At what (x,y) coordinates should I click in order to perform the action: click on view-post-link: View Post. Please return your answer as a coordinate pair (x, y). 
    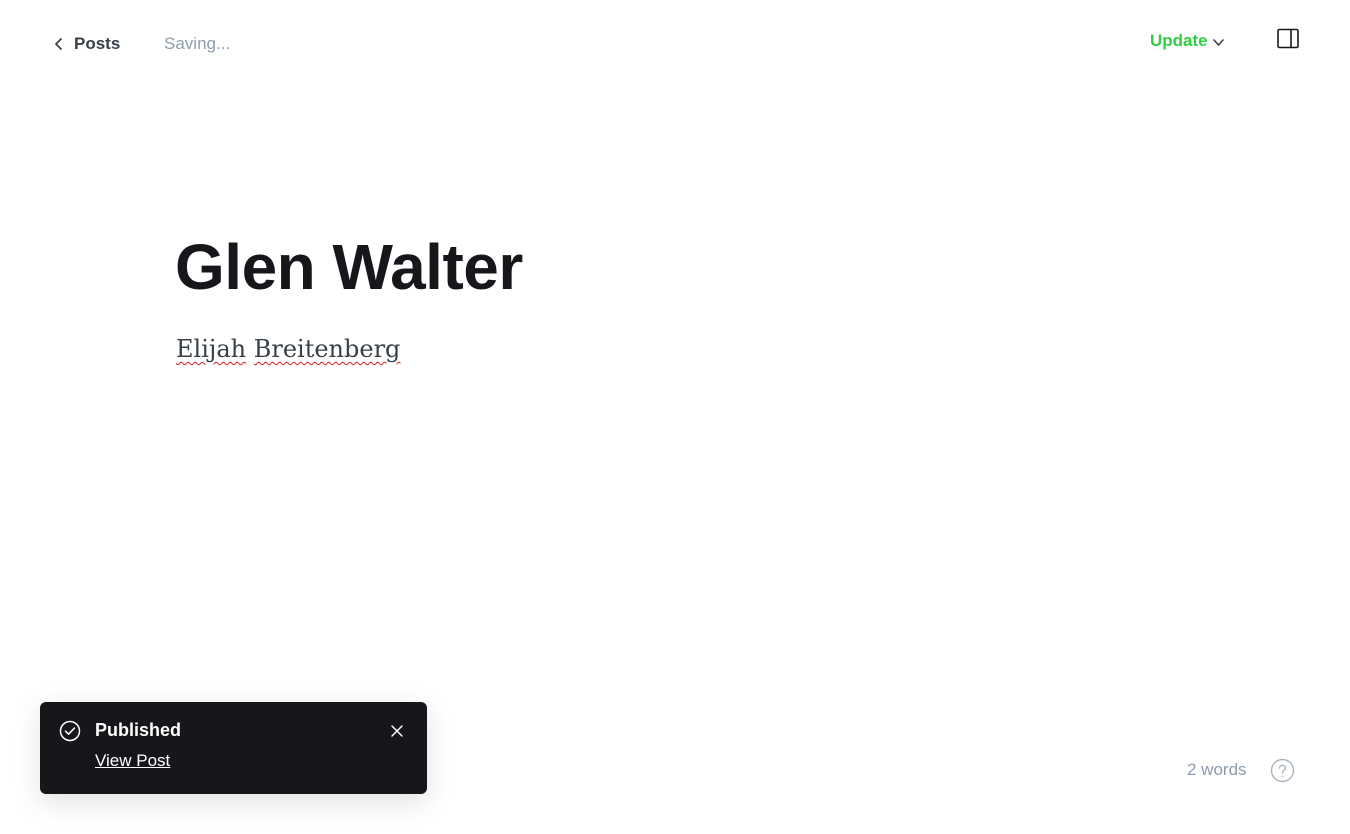
    Looking at the image, I should click on (132, 761).